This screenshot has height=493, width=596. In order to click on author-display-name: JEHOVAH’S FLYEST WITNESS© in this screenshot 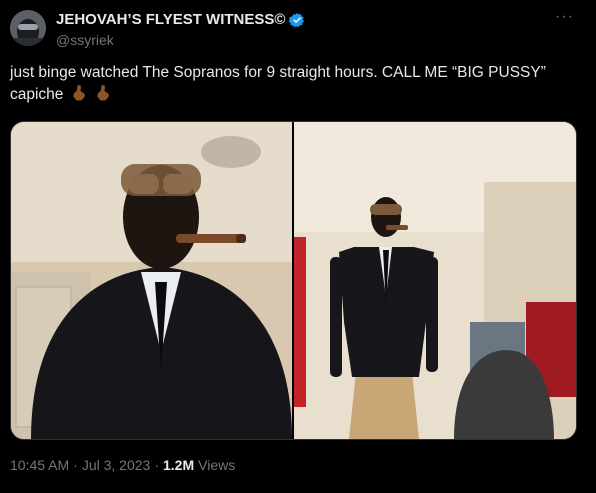, I will do `click(170, 19)`.